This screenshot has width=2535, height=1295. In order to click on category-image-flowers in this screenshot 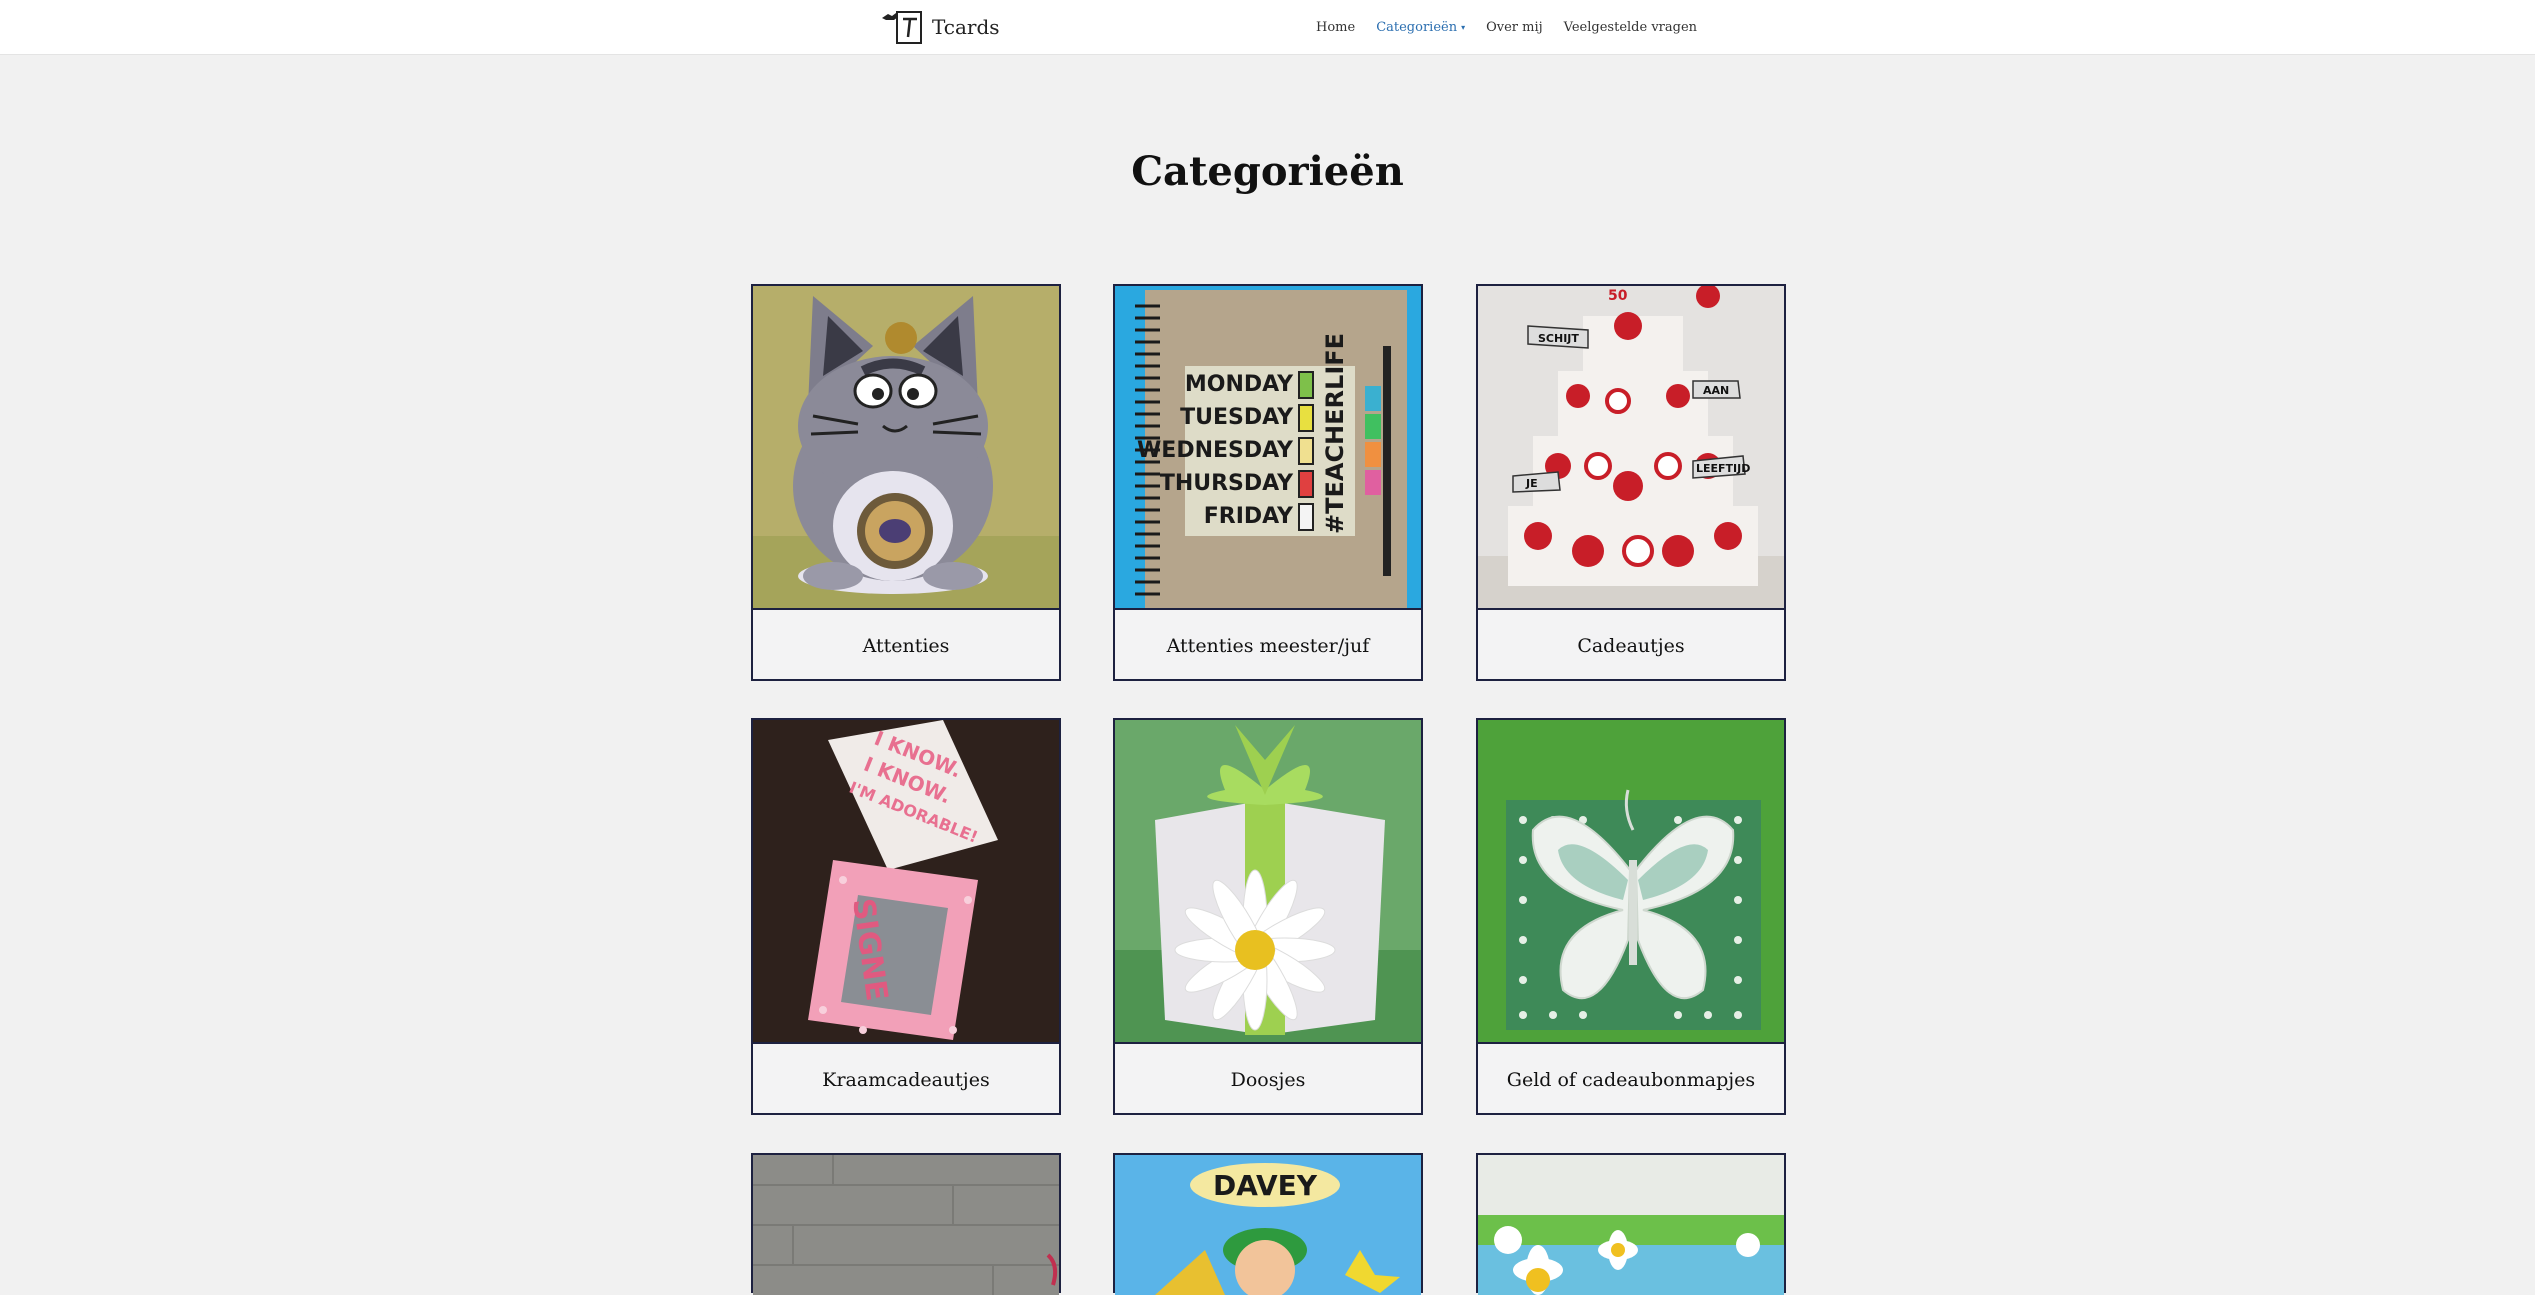, I will do `click(1631, 1225)`.